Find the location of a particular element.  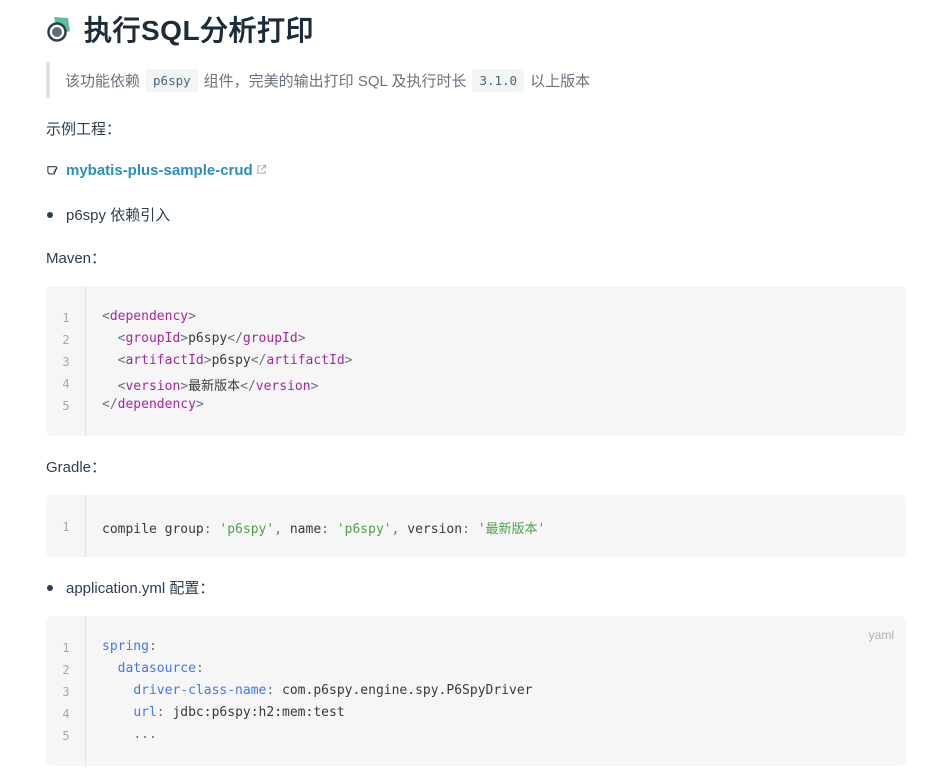

external-link-icon is located at coordinates (261, 170).